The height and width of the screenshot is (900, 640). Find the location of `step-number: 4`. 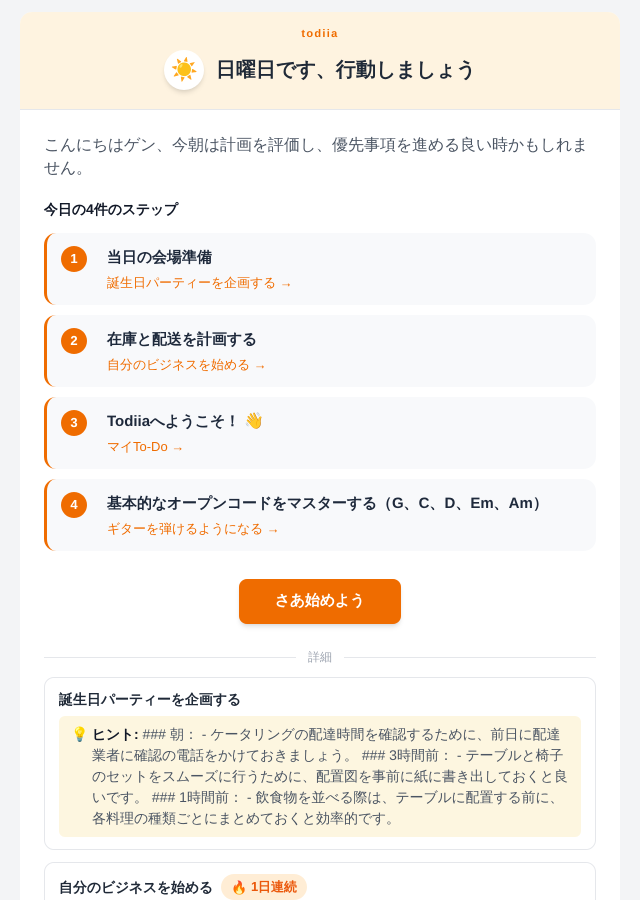

step-number: 4 is located at coordinates (74, 505).